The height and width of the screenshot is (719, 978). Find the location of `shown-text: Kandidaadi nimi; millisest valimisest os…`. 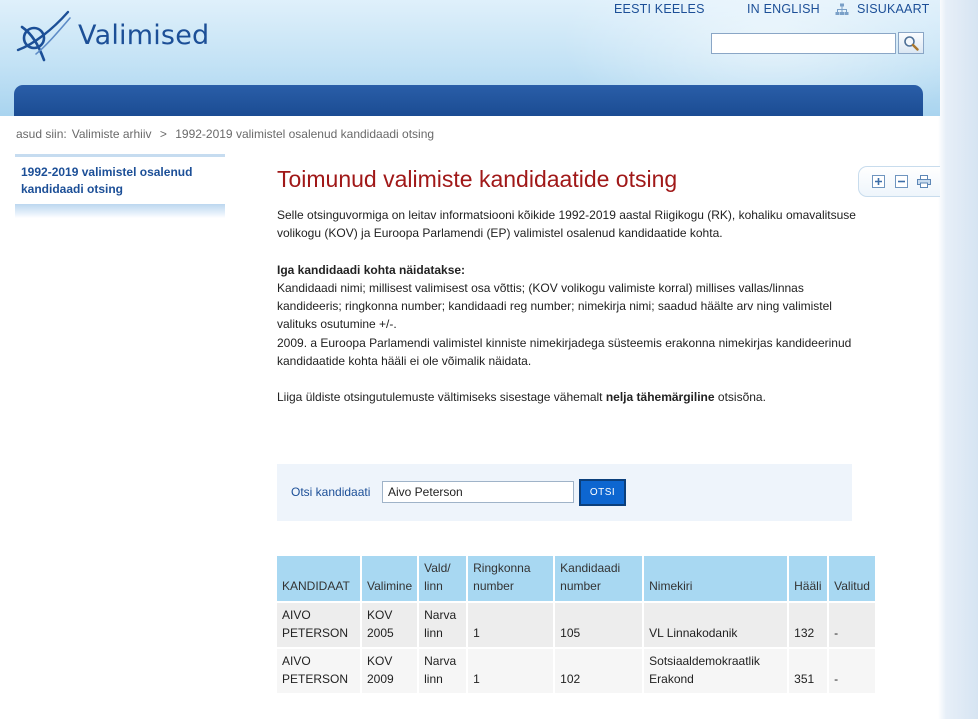

shown-text: Kandidaadi nimi; millisest valimisest os… is located at coordinates (554, 306).